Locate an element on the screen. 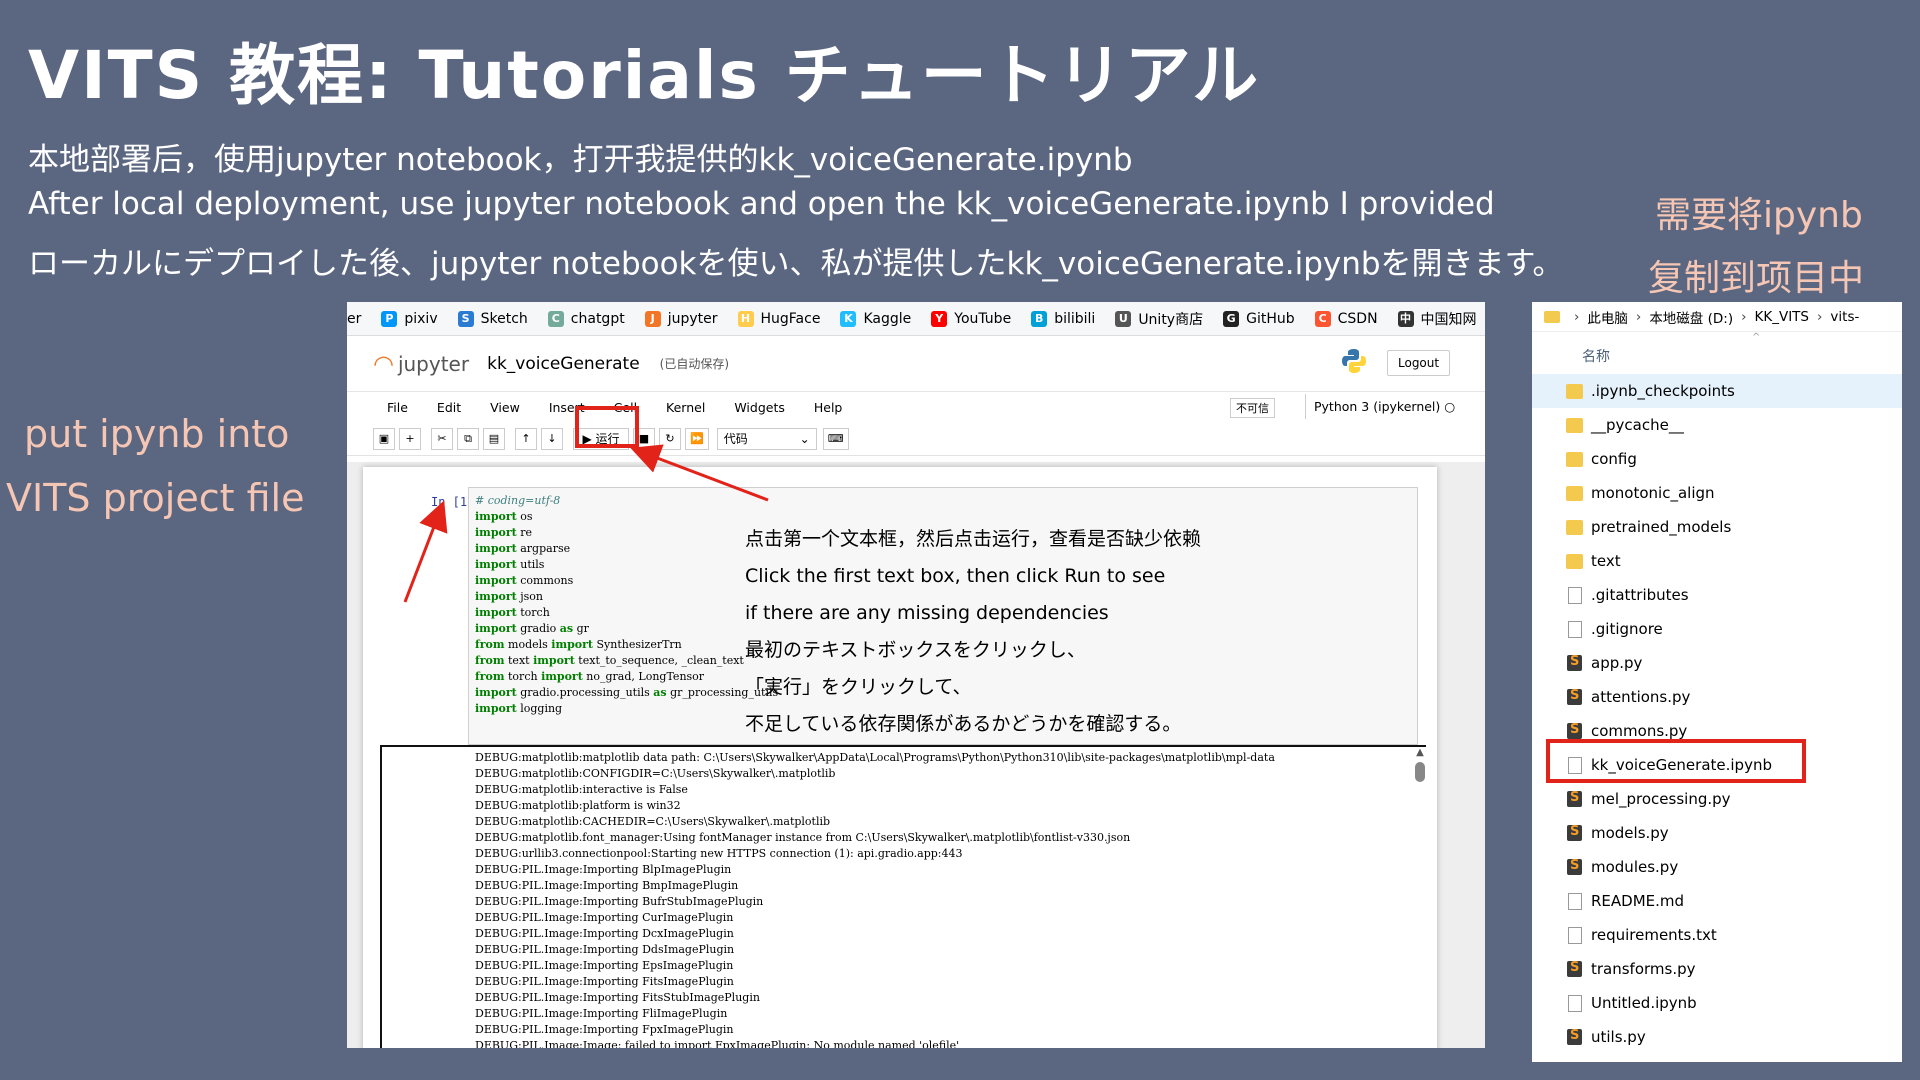 The image size is (1920, 1080). arrow-to-code-cell is located at coordinates (425, 551).